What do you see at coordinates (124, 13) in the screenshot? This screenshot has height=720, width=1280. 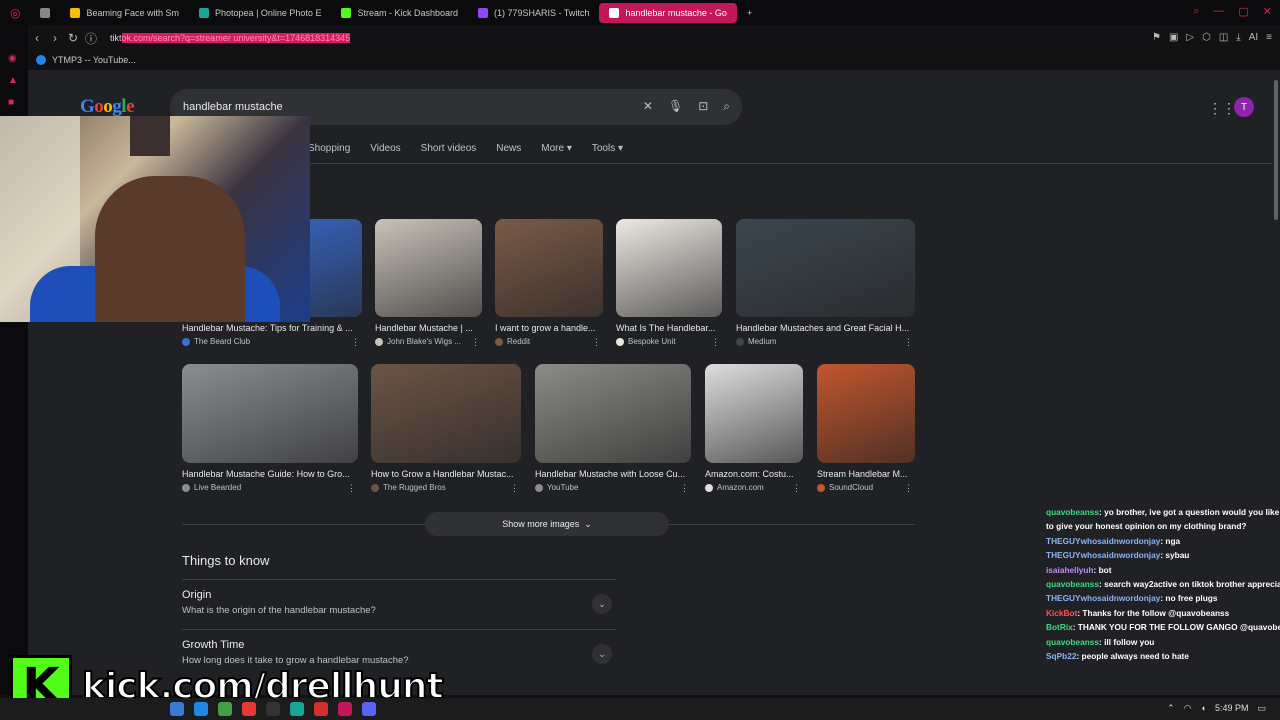 I see `browser-tab: Beaming Face with Sm` at bounding box center [124, 13].